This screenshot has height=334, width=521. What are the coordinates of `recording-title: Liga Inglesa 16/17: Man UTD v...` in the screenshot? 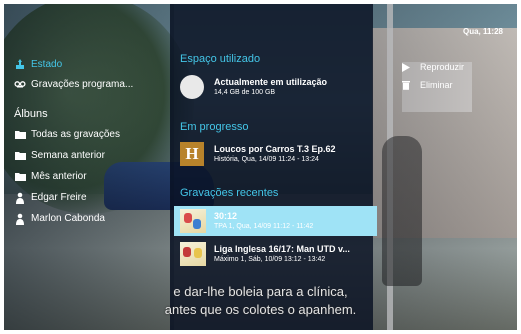 It's located at (282, 249).